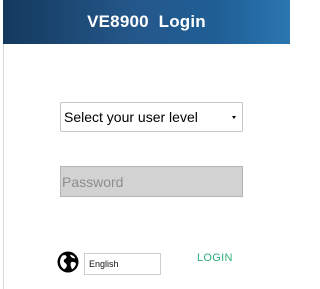 The image size is (320, 289). Describe the element at coordinates (131, 117) in the screenshot. I see `user-level-select-value: Select your user level` at that location.